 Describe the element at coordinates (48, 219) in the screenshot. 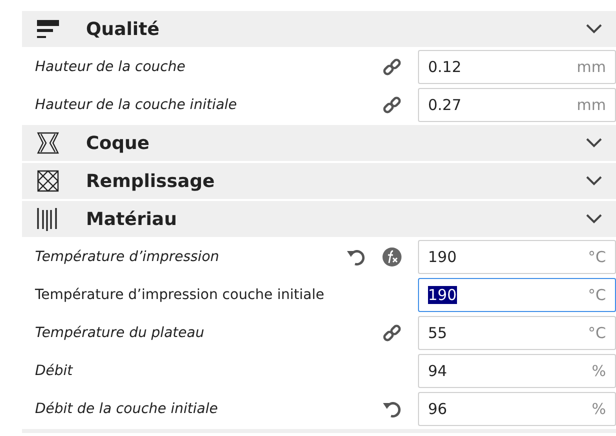

I see `material-icon` at that location.